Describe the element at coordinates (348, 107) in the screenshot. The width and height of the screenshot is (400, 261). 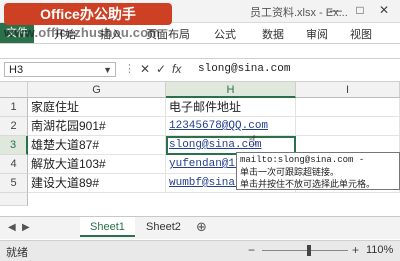
I see `cell-i1` at that location.